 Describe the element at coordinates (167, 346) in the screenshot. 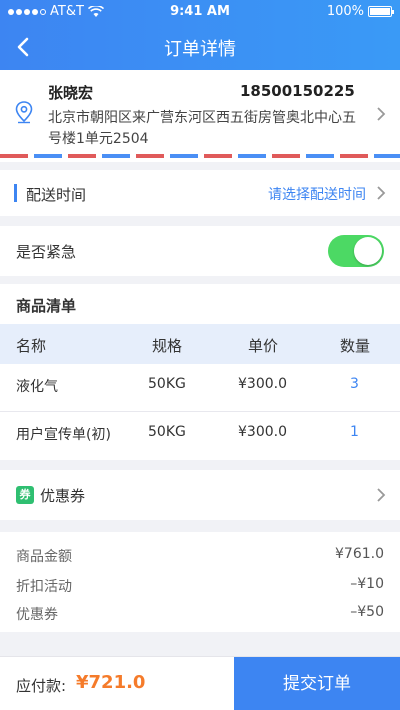

I see `column-header-spec: 规格` at that location.